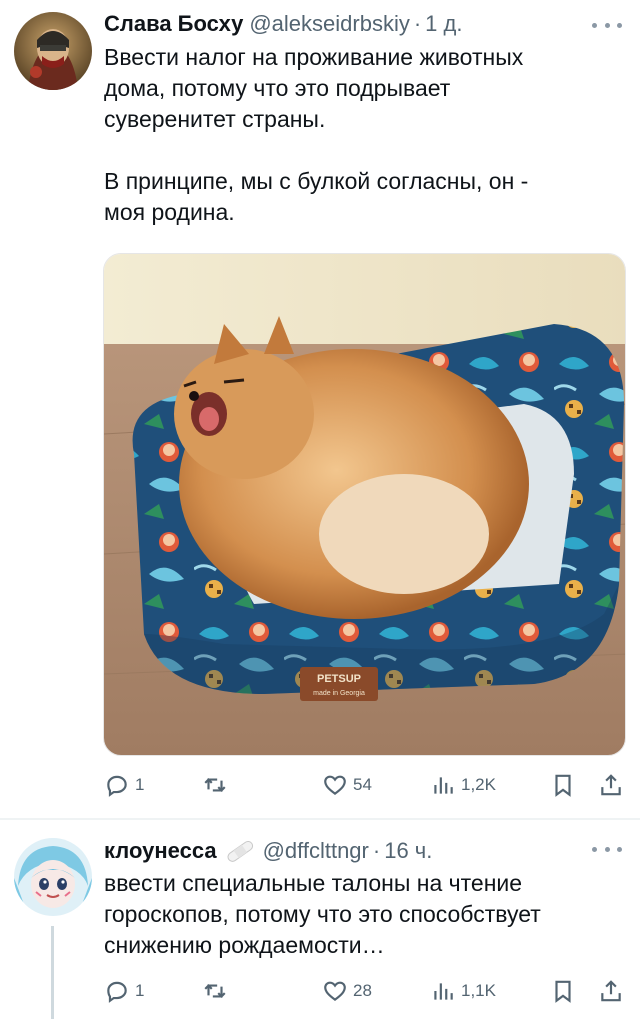  I want to click on display-name: Слава Босху, so click(173, 24).